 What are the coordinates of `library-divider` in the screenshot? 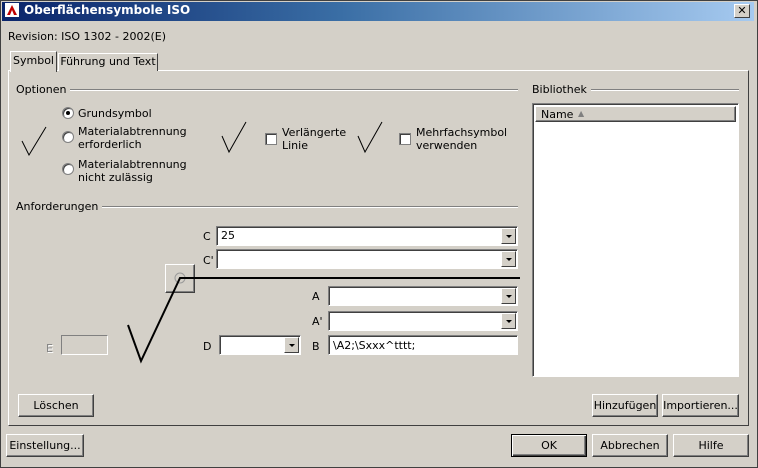 It's located at (659, 90).